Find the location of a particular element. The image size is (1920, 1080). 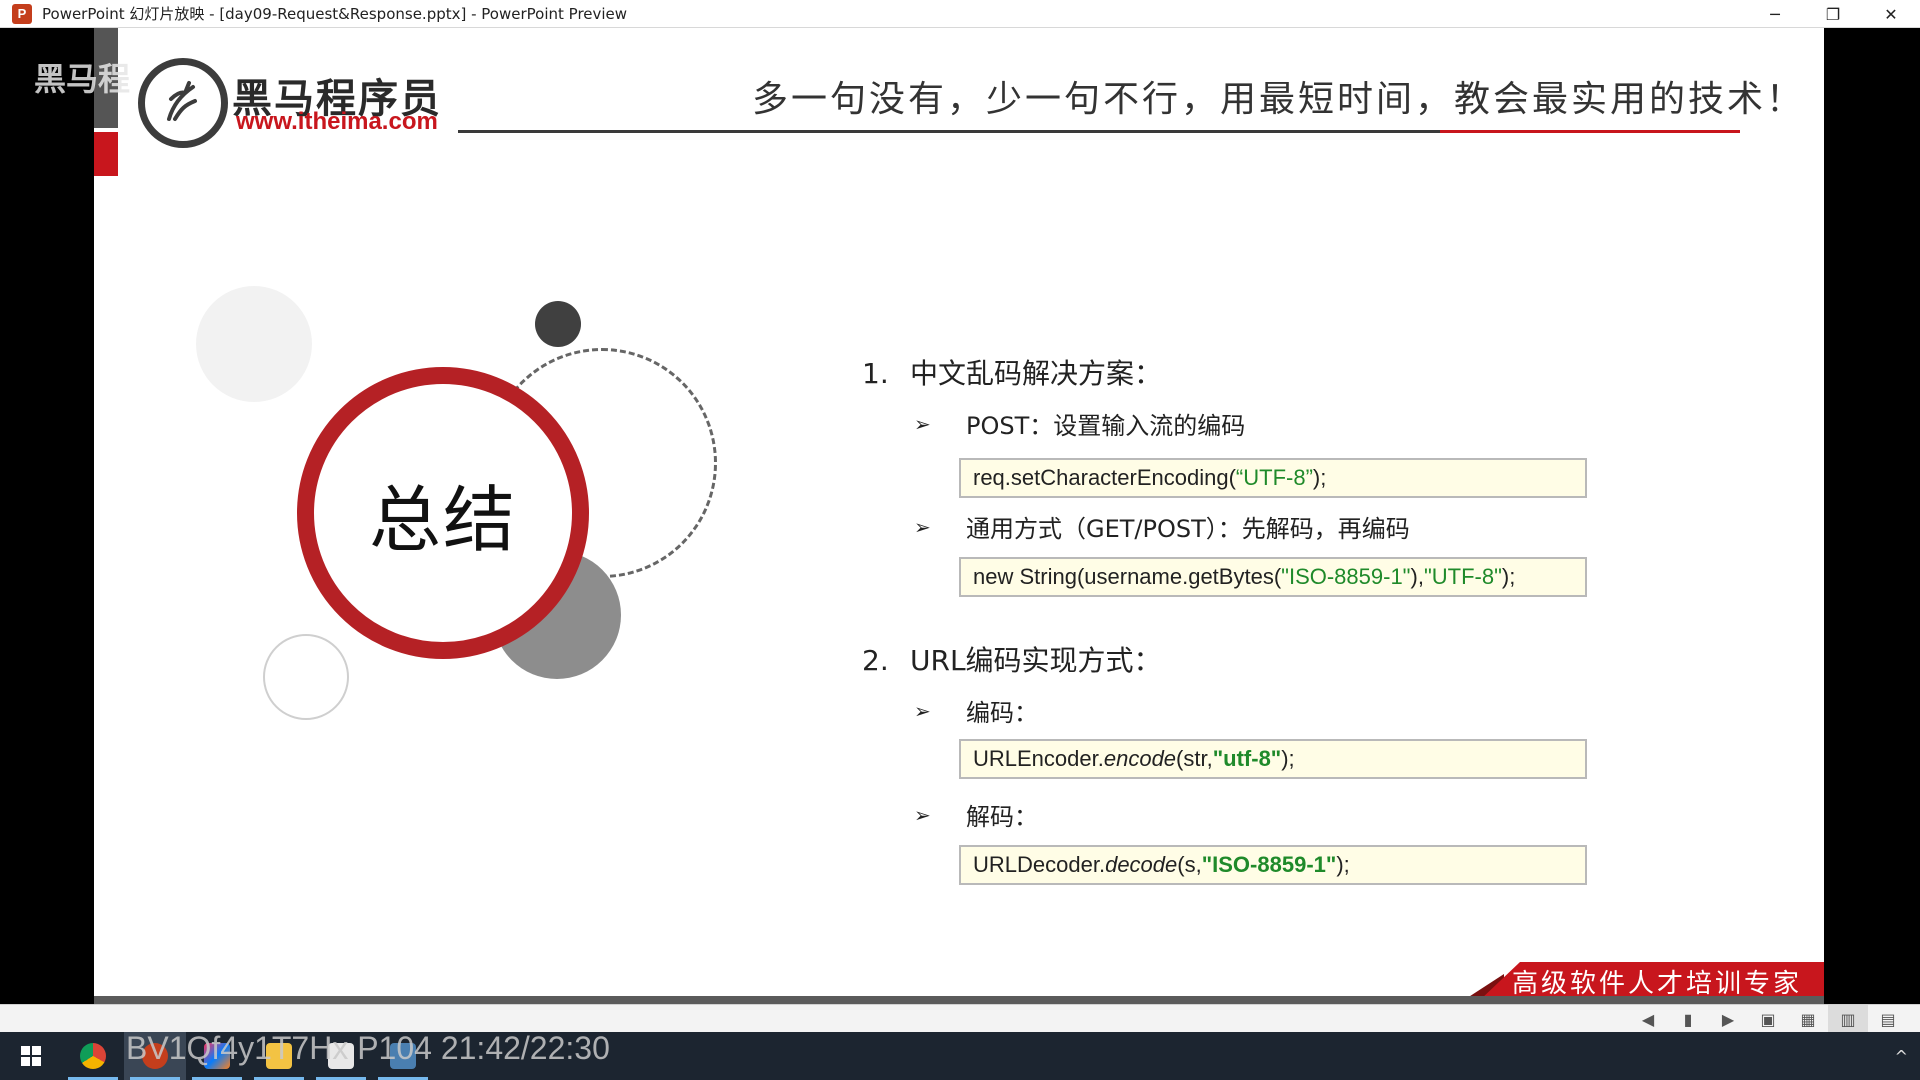

code-text: (str, is located at coordinates (1194, 758).